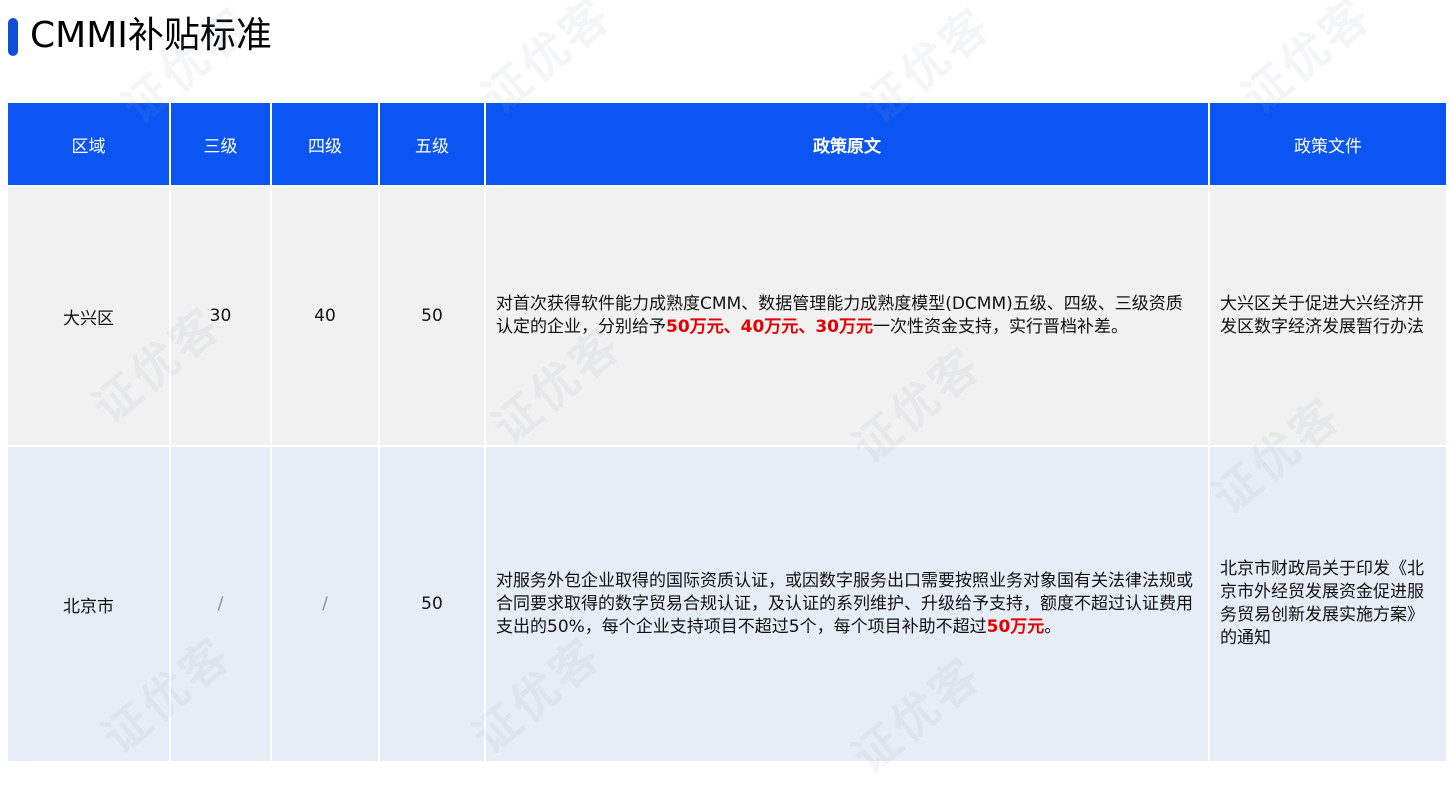  Describe the element at coordinates (1327, 315) in the screenshot. I see `cell-policy-file: 大兴区关于促进大兴经济开发区数字经济发展暂行办法` at that location.